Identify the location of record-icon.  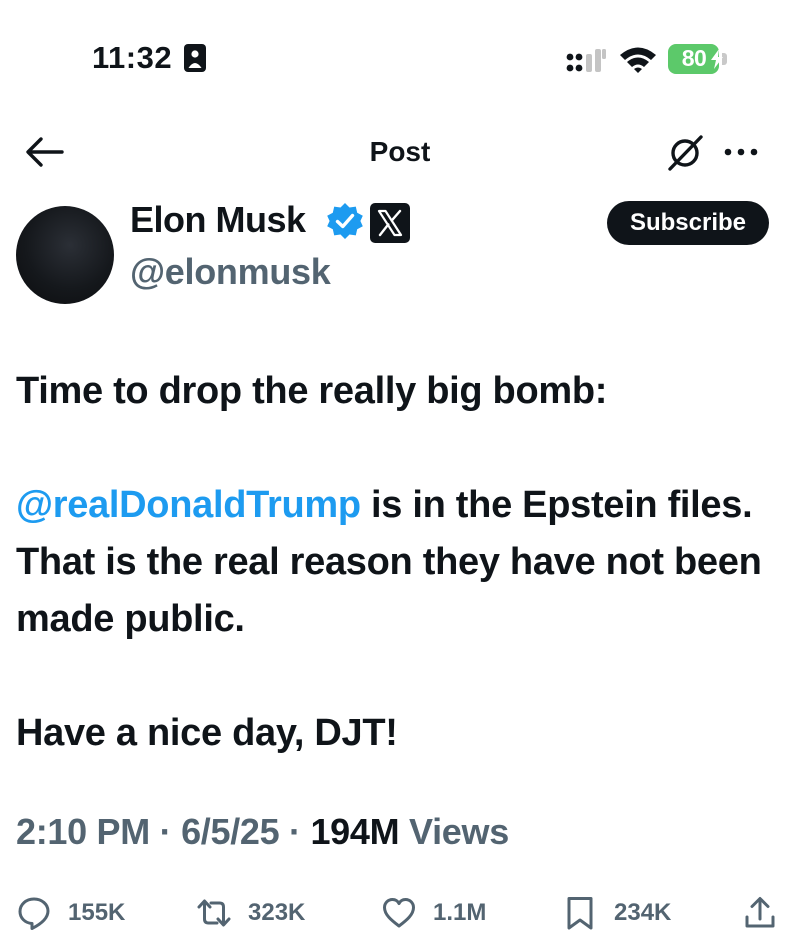
(195, 58).